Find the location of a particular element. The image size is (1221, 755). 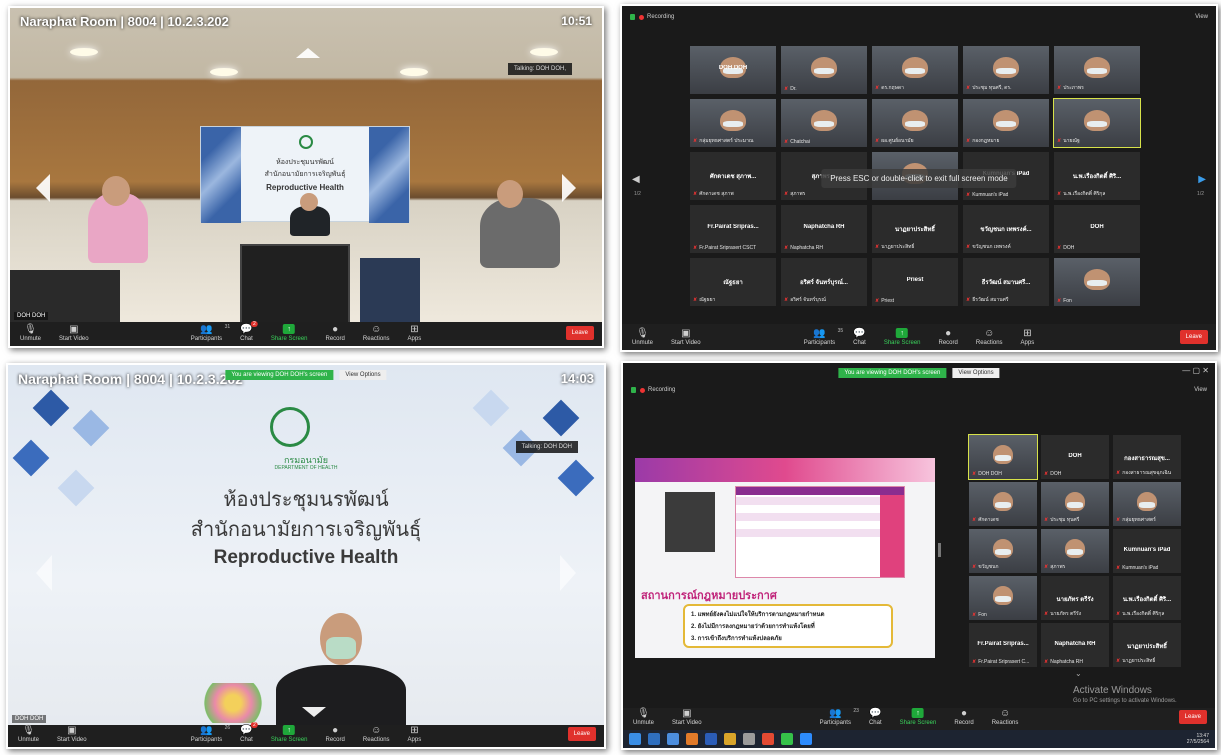

splitter-handle is located at coordinates (939, 550).